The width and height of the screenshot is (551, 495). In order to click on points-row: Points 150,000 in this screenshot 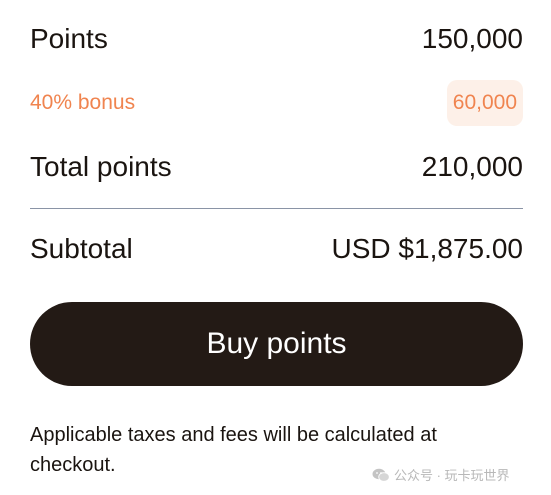, I will do `click(276, 39)`.